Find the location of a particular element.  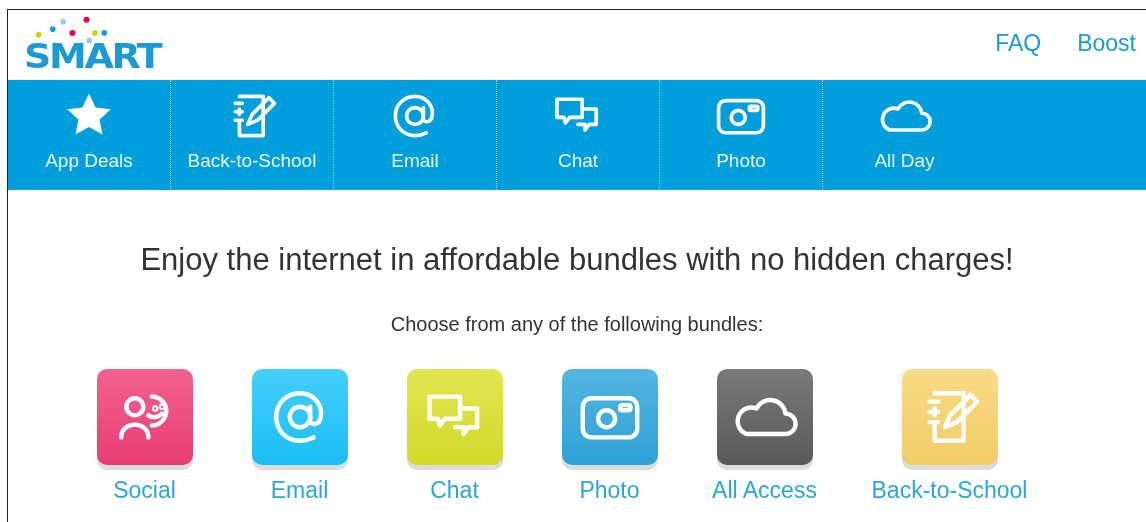

nav-item: App Deals is located at coordinates (89, 135).